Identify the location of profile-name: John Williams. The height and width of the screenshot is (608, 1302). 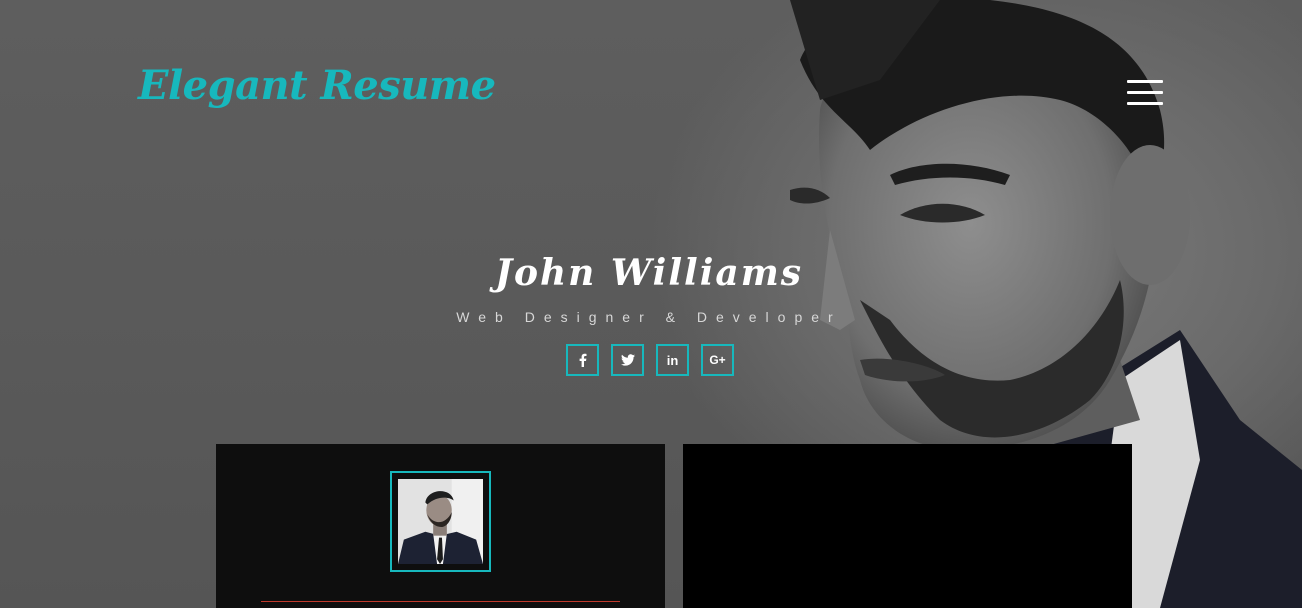
(649, 273).